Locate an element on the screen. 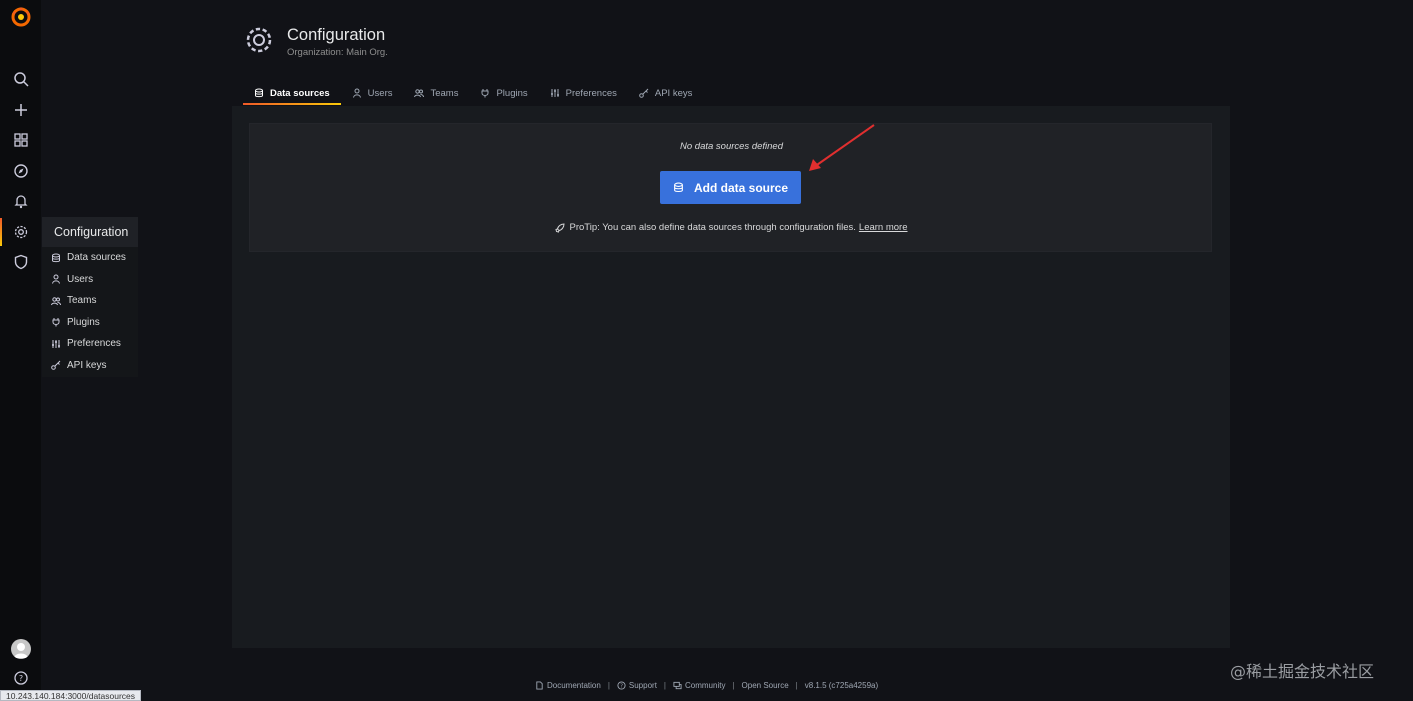  tab-api-keys: API keys is located at coordinates (666, 93).